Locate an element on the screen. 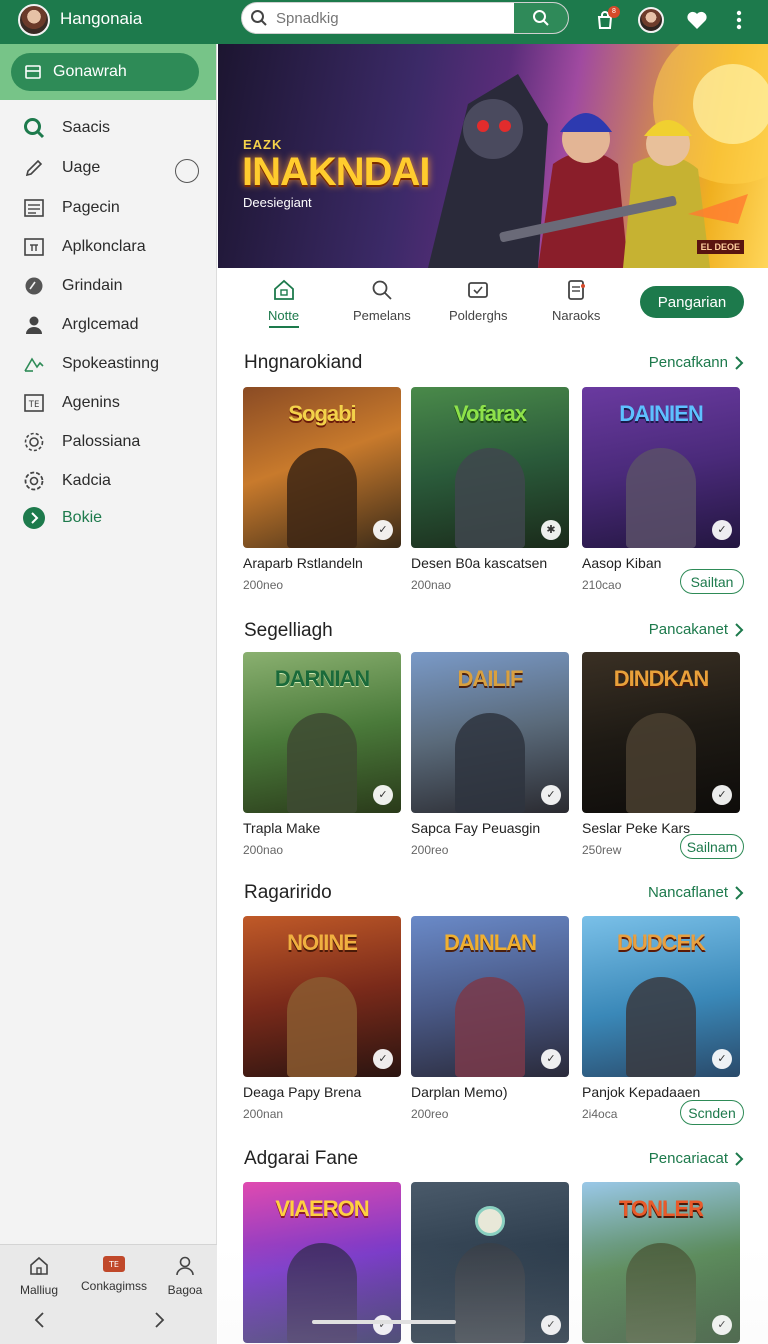 The image size is (768, 1344). tab-label: Notte is located at coordinates (284, 315).